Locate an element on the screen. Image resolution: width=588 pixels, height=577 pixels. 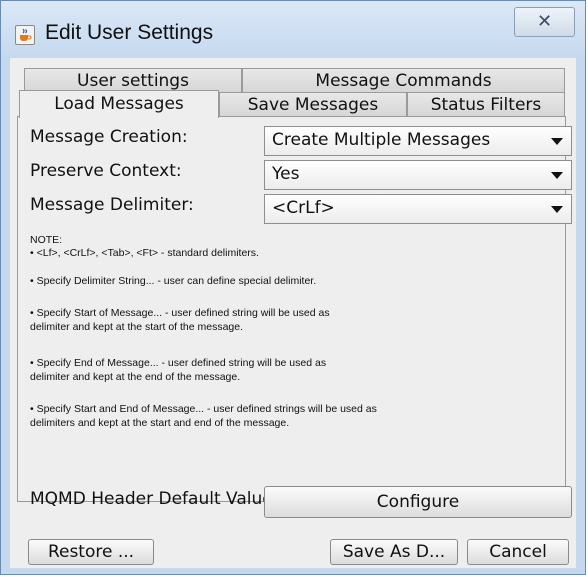
tab-label: Save Messages is located at coordinates (313, 105).